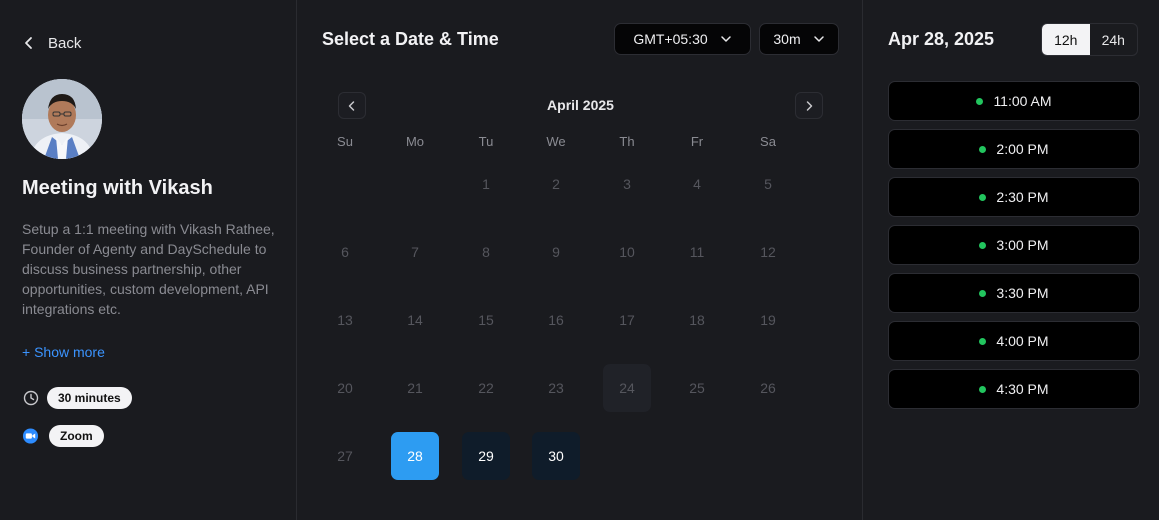 This screenshot has width=1159, height=520. Describe the element at coordinates (486, 456) in the screenshot. I see `calendar-day: 29` at that location.